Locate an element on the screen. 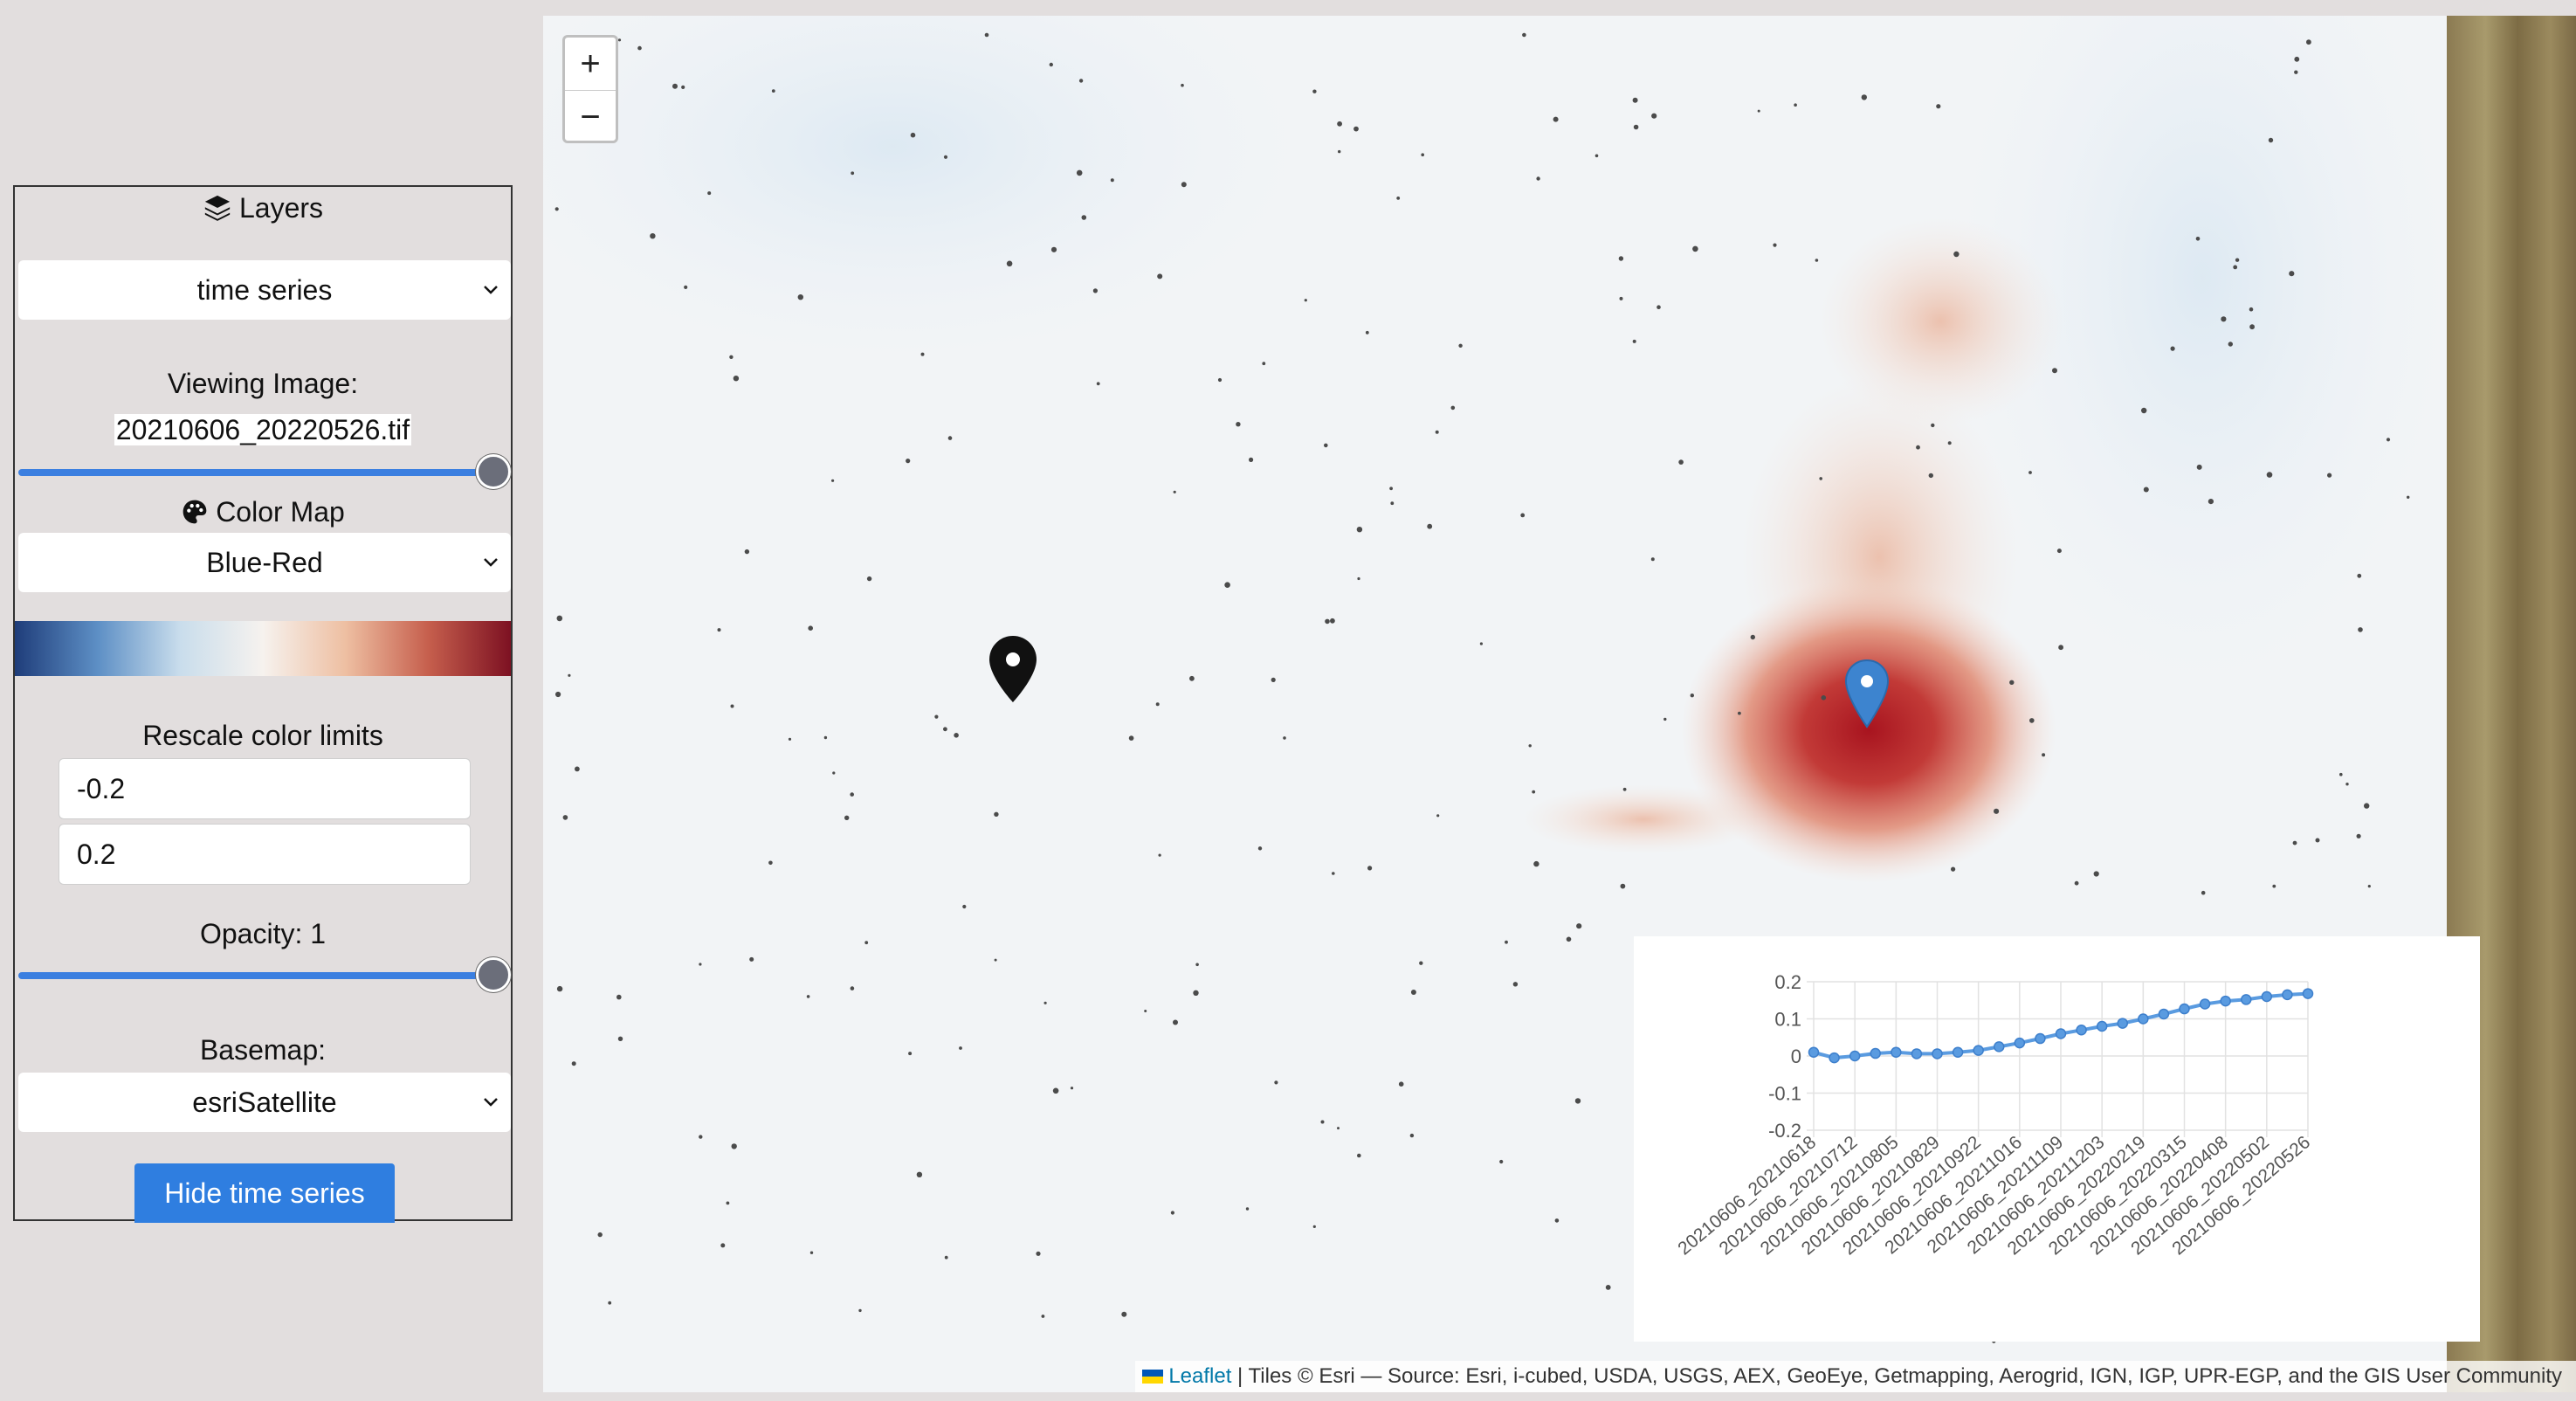 The height and width of the screenshot is (1401, 2576). hide-time-series-button: Hide time series is located at coordinates (264, 1193).